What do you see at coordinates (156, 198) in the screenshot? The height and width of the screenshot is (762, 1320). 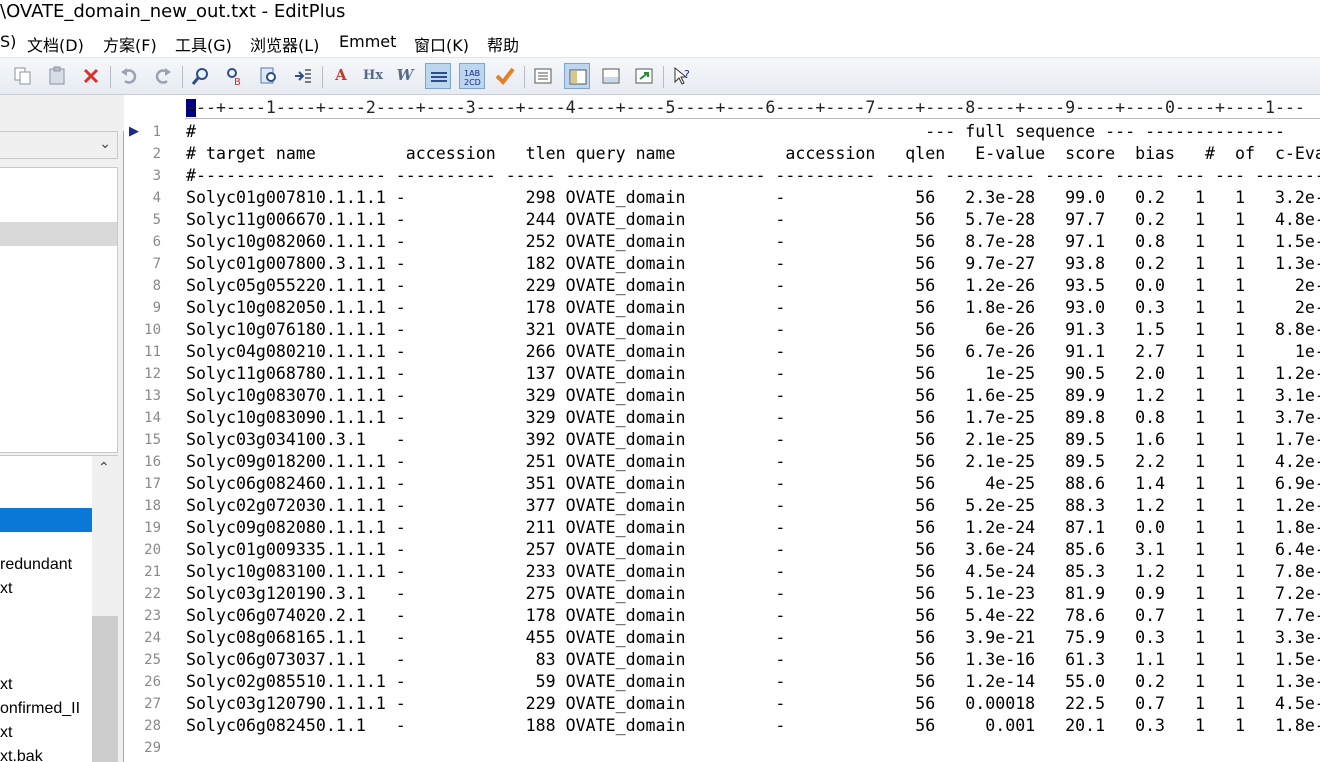 I see `line-number: 4` at bounding box center [156, 198].